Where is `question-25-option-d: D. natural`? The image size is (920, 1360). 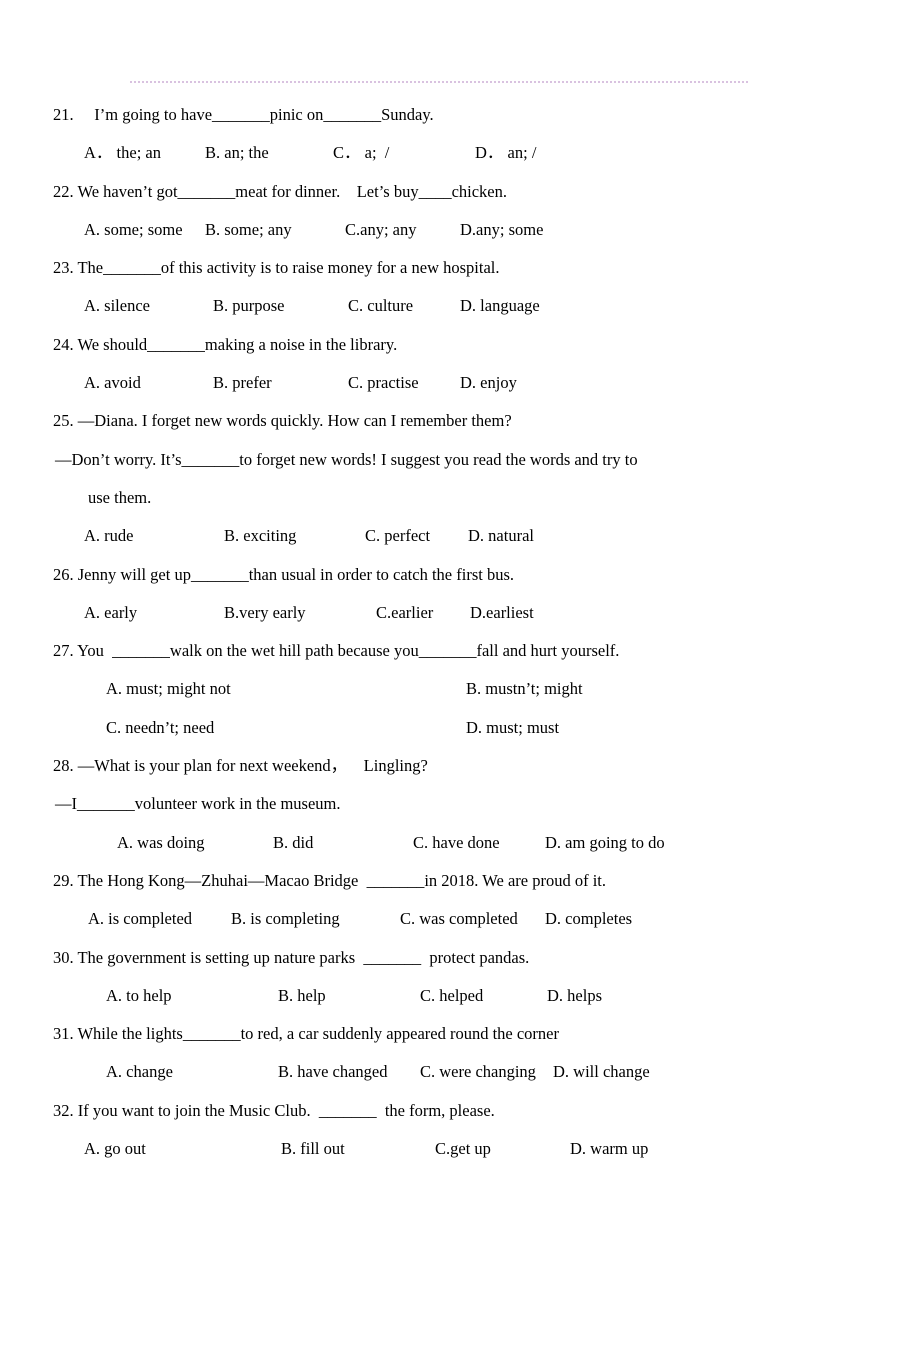
question-25-option-d: D. natural is located at coordinates (501, 536).